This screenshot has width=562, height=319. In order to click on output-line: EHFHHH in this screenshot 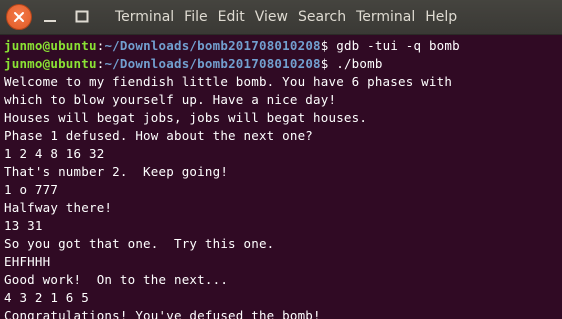, I will do `click(27, 261)`.